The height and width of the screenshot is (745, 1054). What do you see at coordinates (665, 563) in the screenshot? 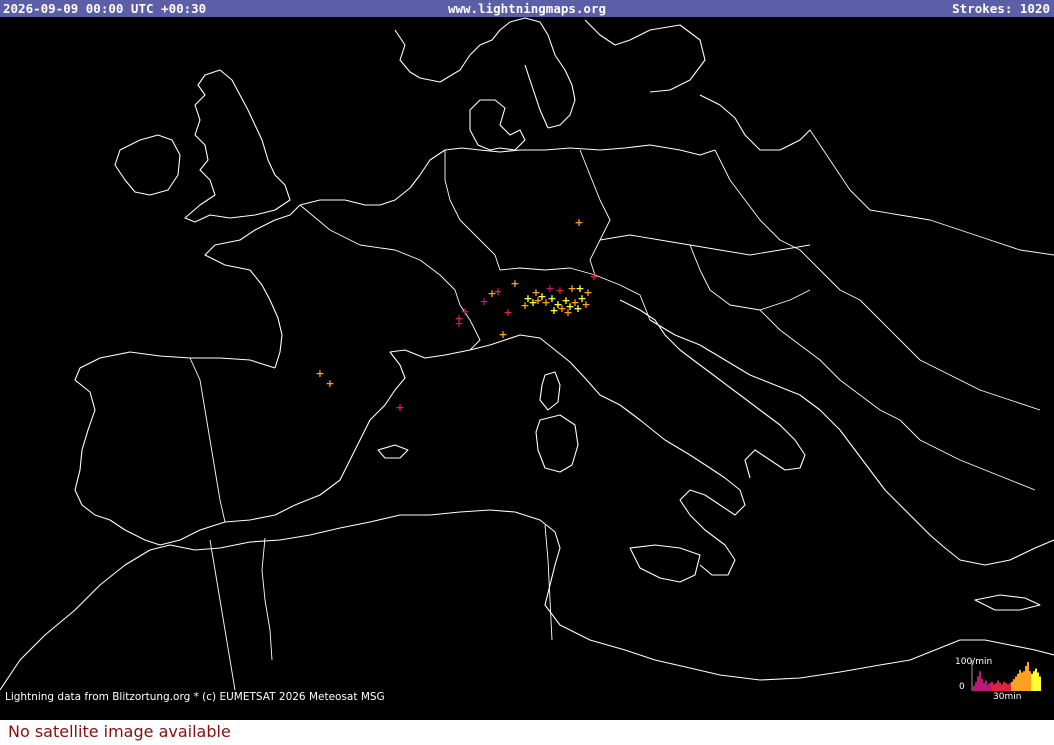
I see `coastline-sicily` at bounding box center [665, 563].